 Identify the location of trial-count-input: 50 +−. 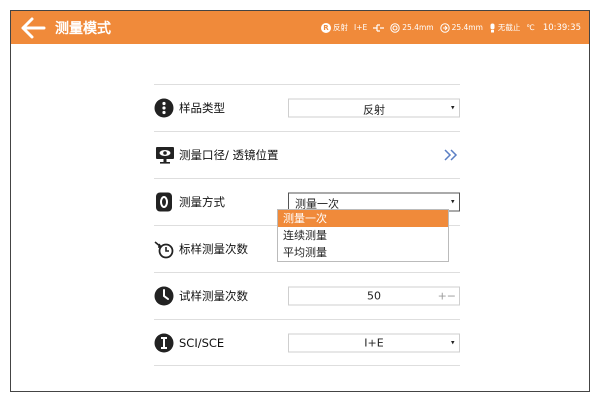
(374, 296).